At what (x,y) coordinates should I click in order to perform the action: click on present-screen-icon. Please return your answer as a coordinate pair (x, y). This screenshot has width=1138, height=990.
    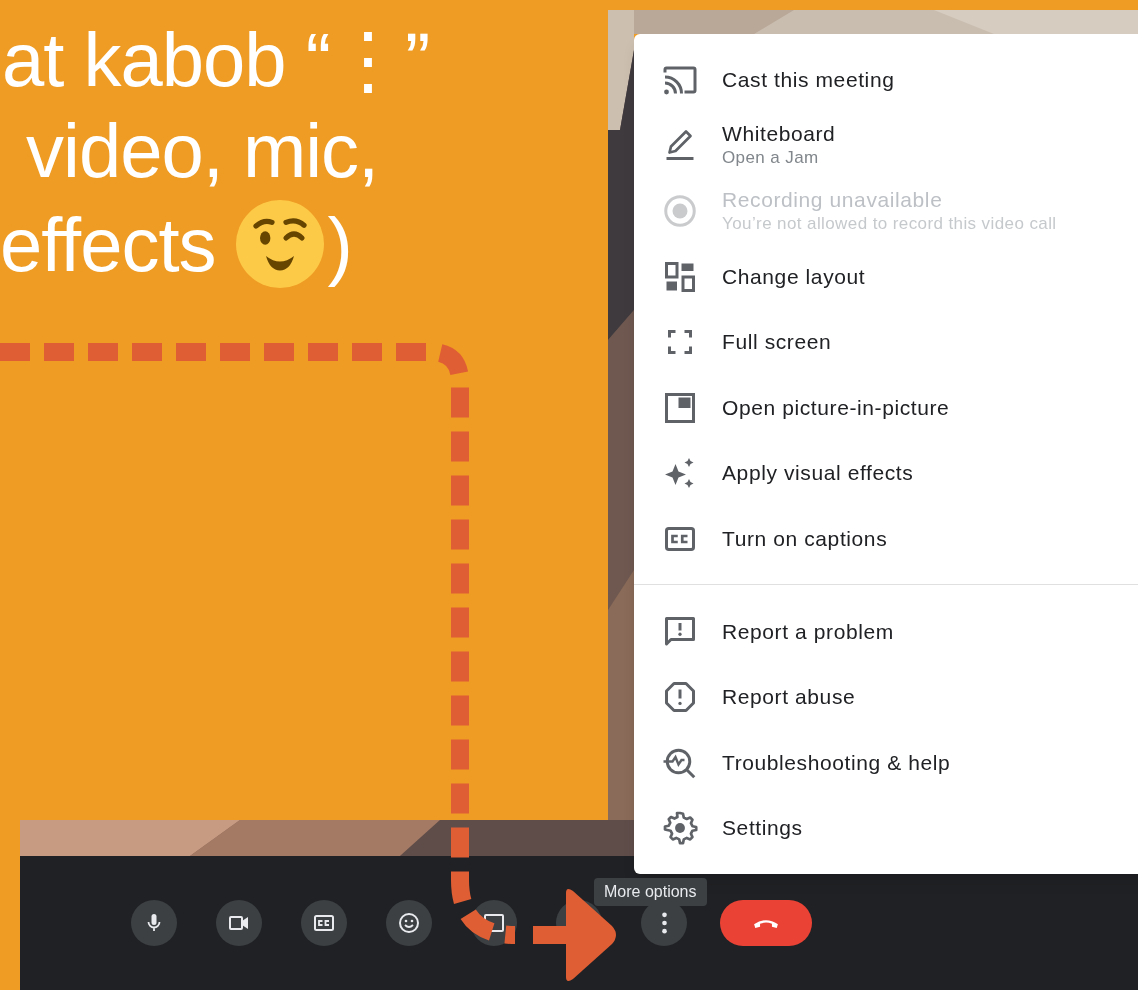
    Looking at the image, I should click on (494, 923).